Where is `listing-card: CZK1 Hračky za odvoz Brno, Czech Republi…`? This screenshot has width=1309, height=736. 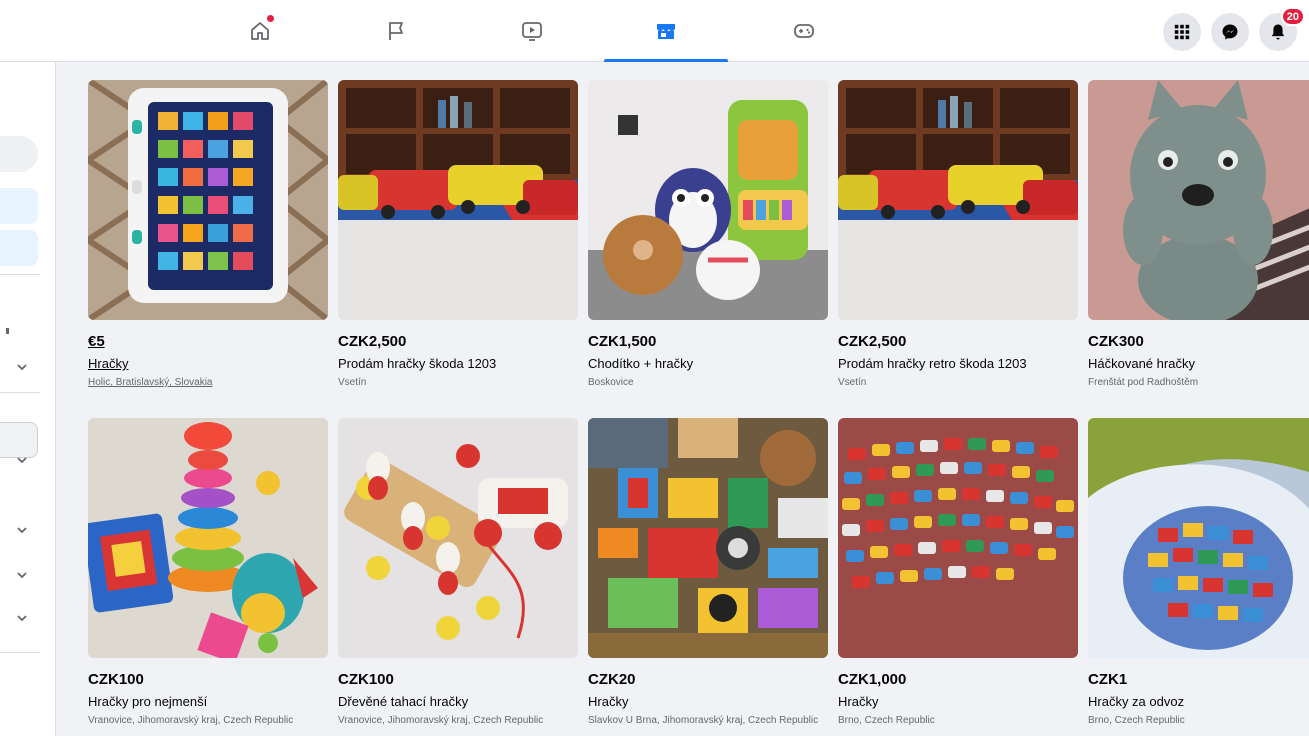 listing-card: CZK1 Hračky za odvoz Brno, Czech Republi… is located at coordinates (1198, 572).